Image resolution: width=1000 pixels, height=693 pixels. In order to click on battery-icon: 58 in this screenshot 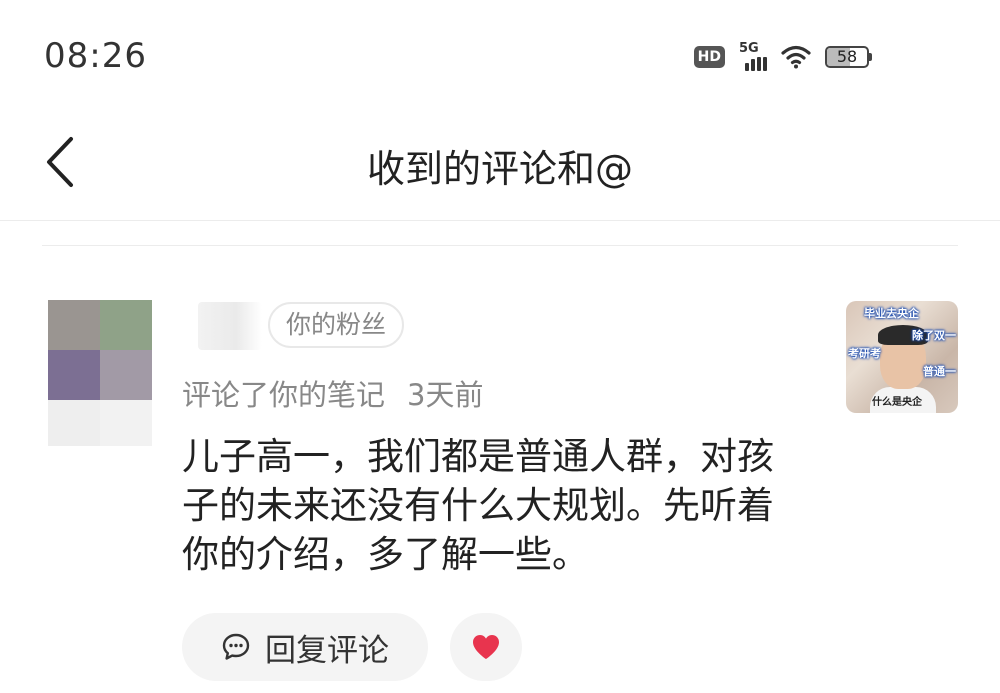, I will do `click(848, 57)`.